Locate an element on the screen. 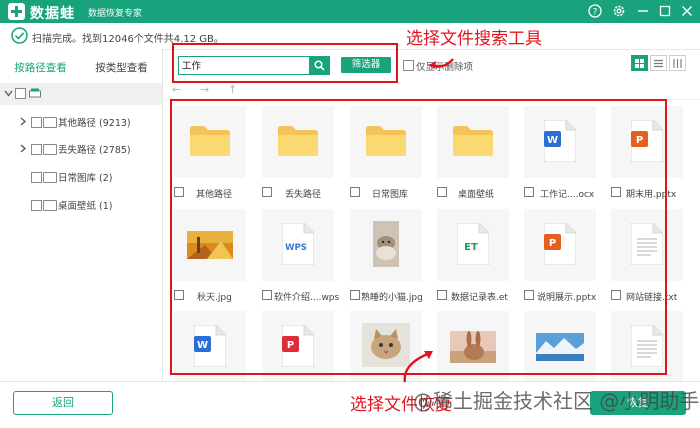 The width and height of the screenshot is (700, 428). root-checkbox is located at coordinates (20, 93).